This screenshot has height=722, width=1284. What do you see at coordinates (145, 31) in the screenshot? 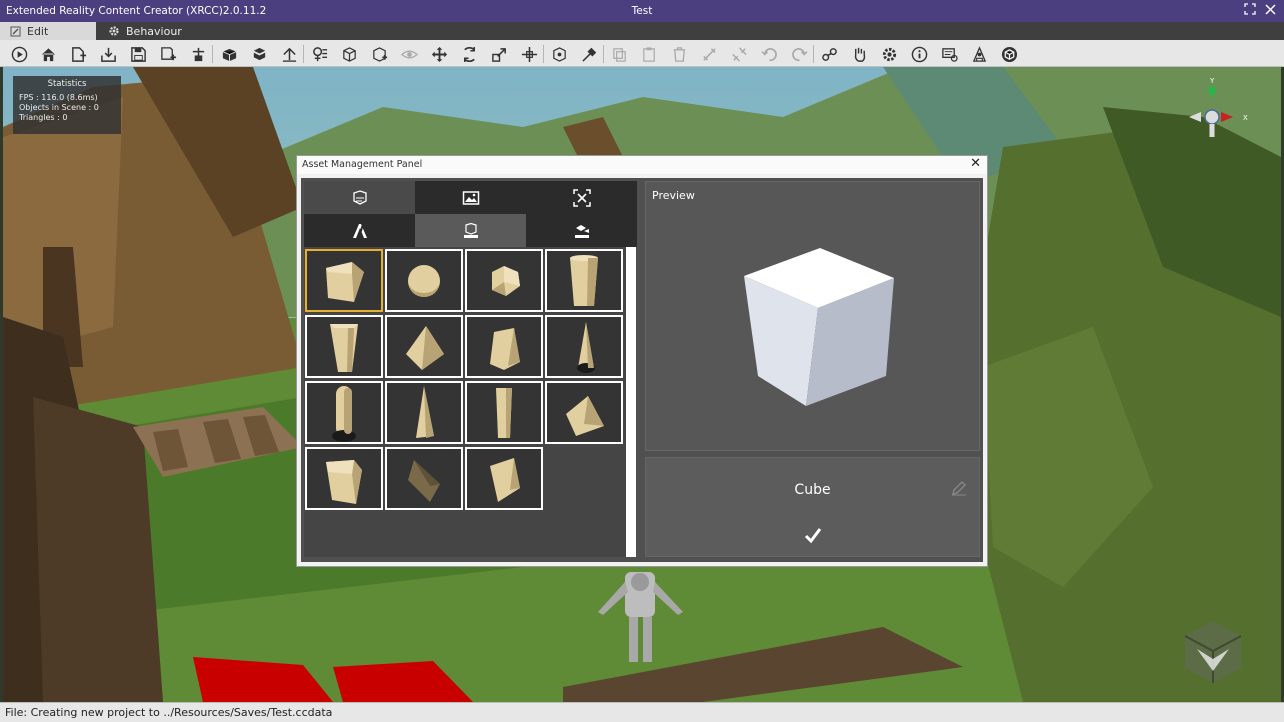
I see `tab-behaviour: Behaviour` at bounding box center [145, 31].